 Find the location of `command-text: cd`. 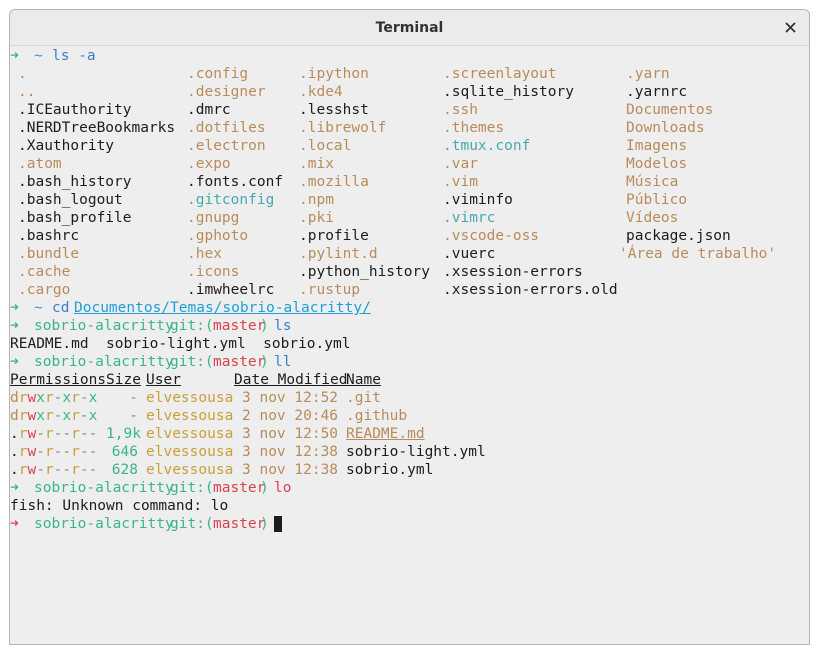

command-text: cd is located at coordinates (61, 308).